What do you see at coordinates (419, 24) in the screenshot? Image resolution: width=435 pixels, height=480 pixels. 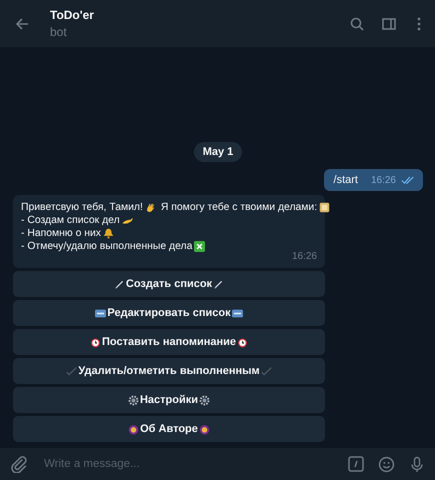 I see `more-icon` at bounding box center [419, 24].